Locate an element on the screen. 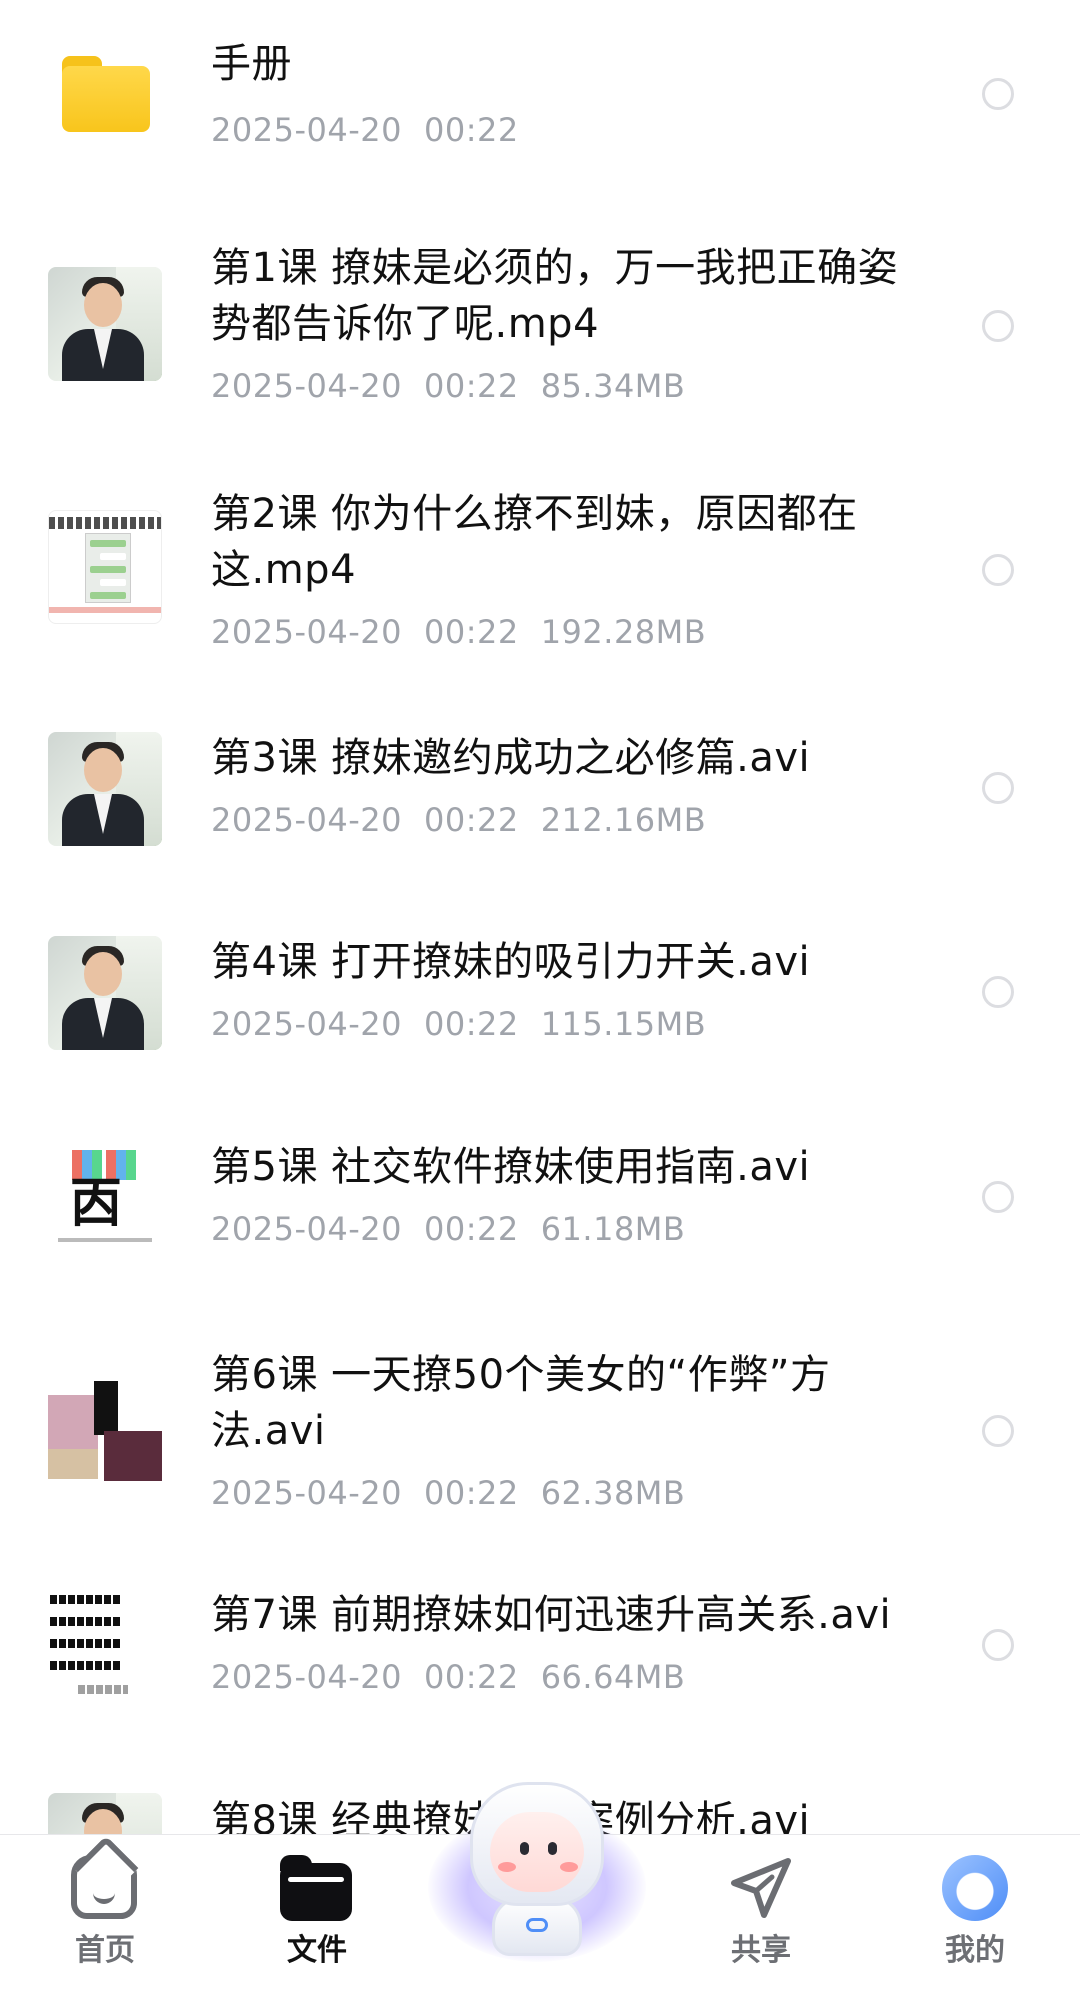 The image size is (1080, 1994). nav-share: 共享 is located at coordinates (761, 1914).